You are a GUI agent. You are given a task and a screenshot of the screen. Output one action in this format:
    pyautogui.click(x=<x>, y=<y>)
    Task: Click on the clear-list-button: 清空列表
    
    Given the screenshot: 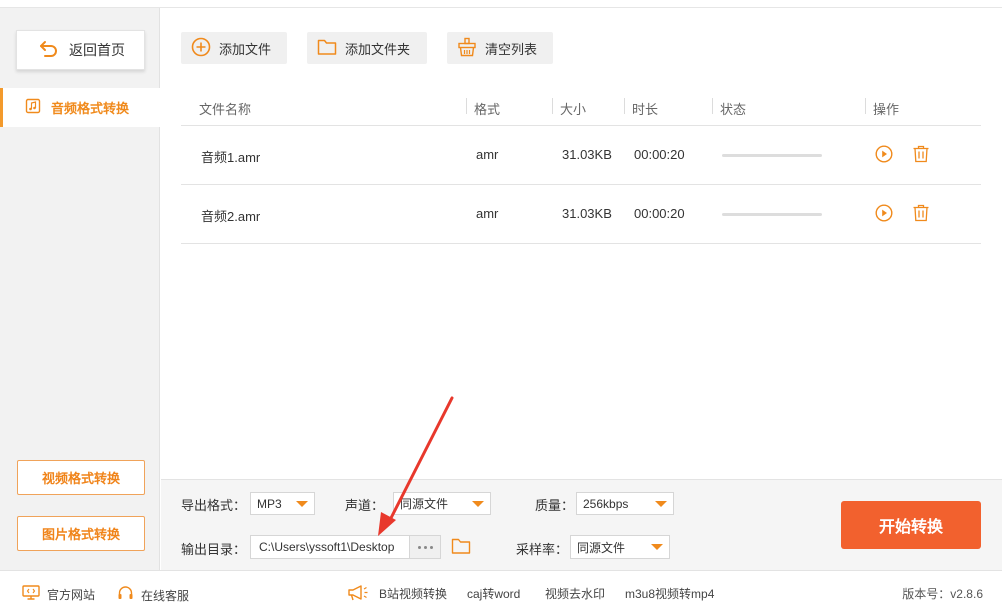 What is the action you would take?
    pyautogui.click(x=500, y=48)
    